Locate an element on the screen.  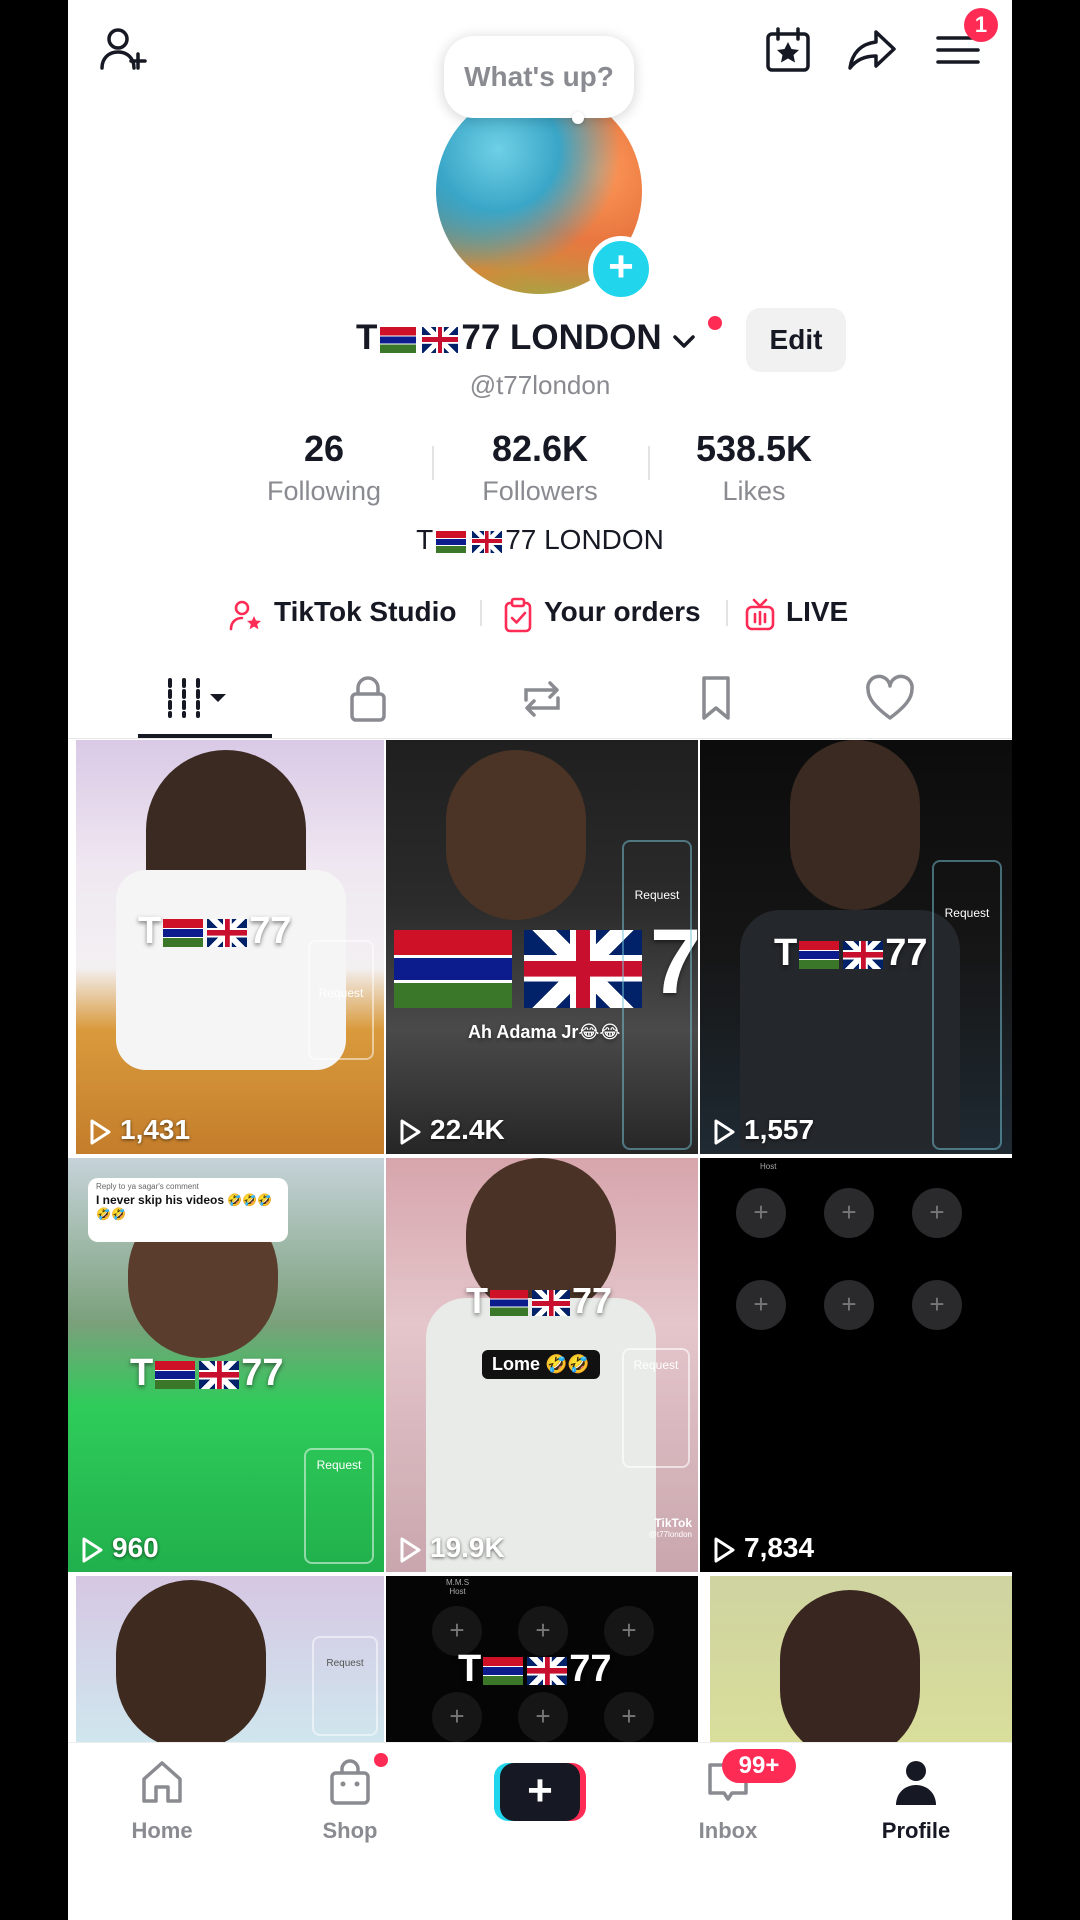
video-tile: T 77 Request 1,431 is located at coordinates (230, 947).